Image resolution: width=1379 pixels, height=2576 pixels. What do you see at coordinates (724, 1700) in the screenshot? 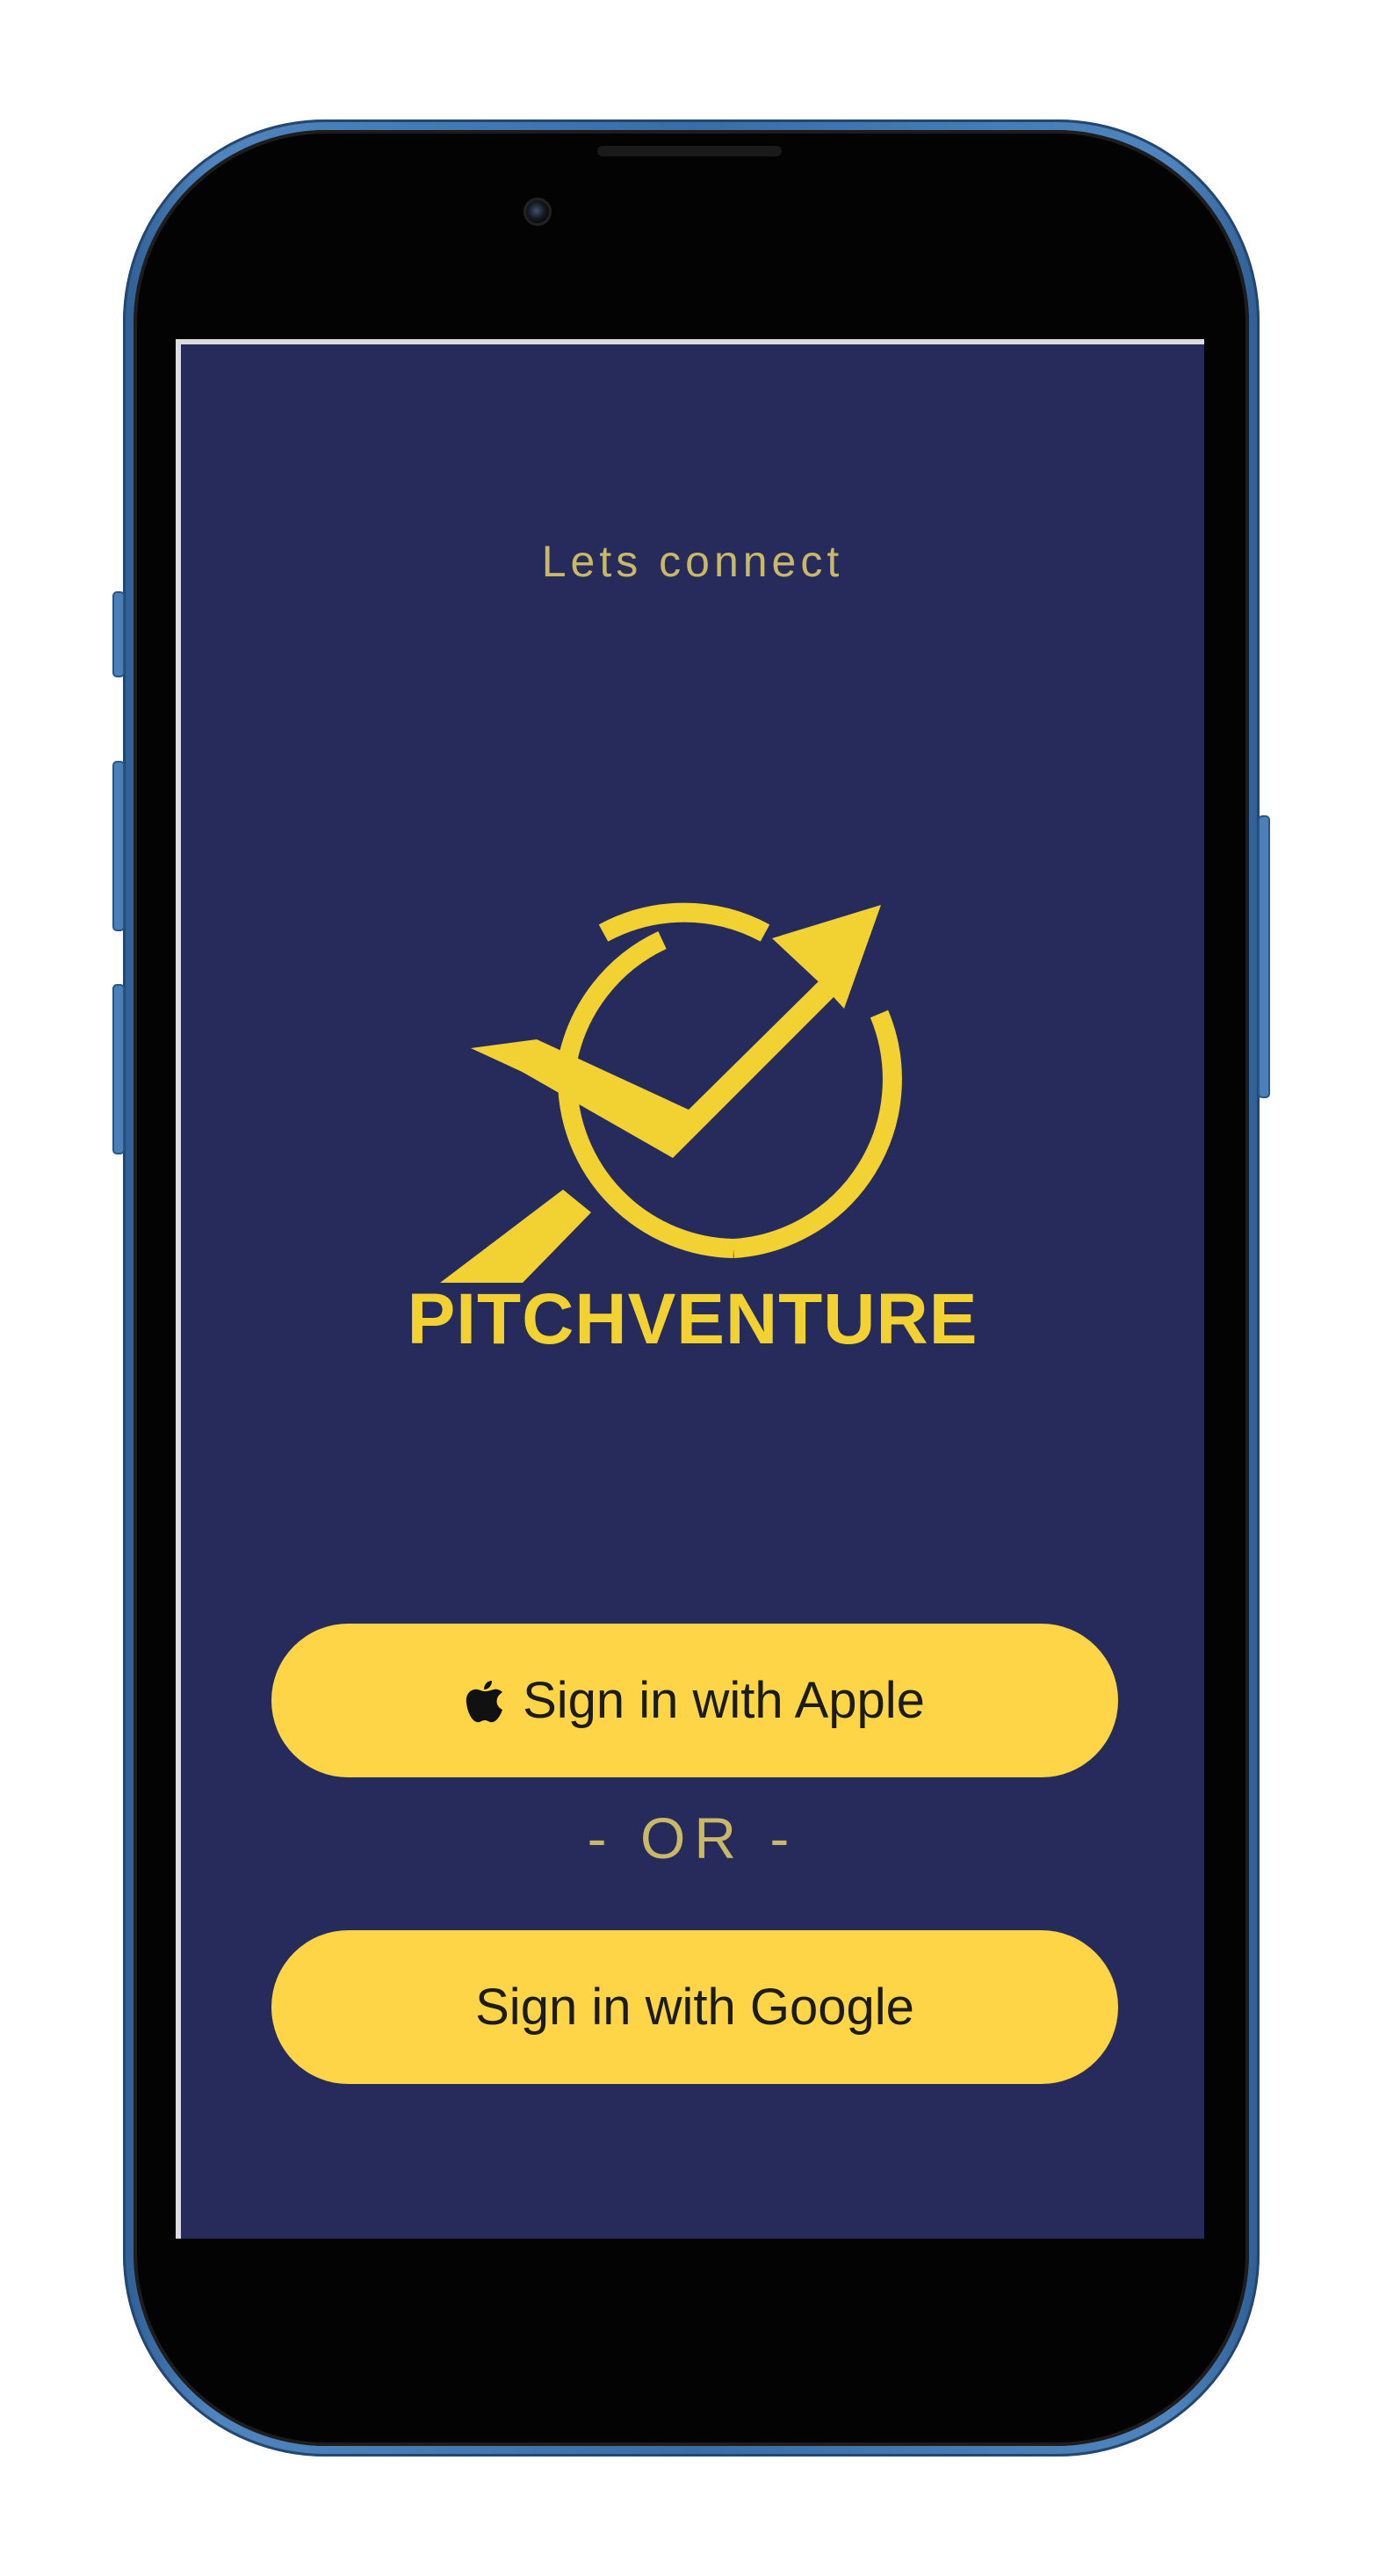
I see `apple-button-label: Sign in with Apple` at bounding box center [724, 1700].